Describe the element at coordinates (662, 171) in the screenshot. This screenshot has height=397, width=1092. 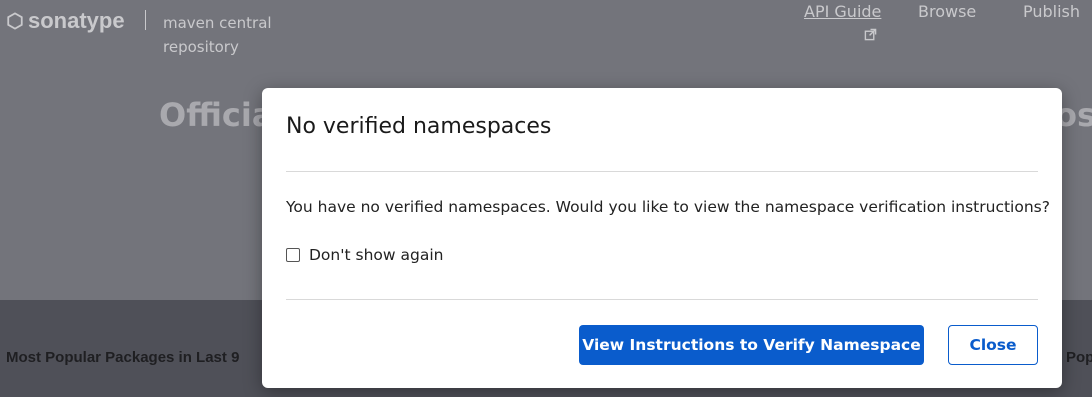
I see `dialog-divider-top` at that location.